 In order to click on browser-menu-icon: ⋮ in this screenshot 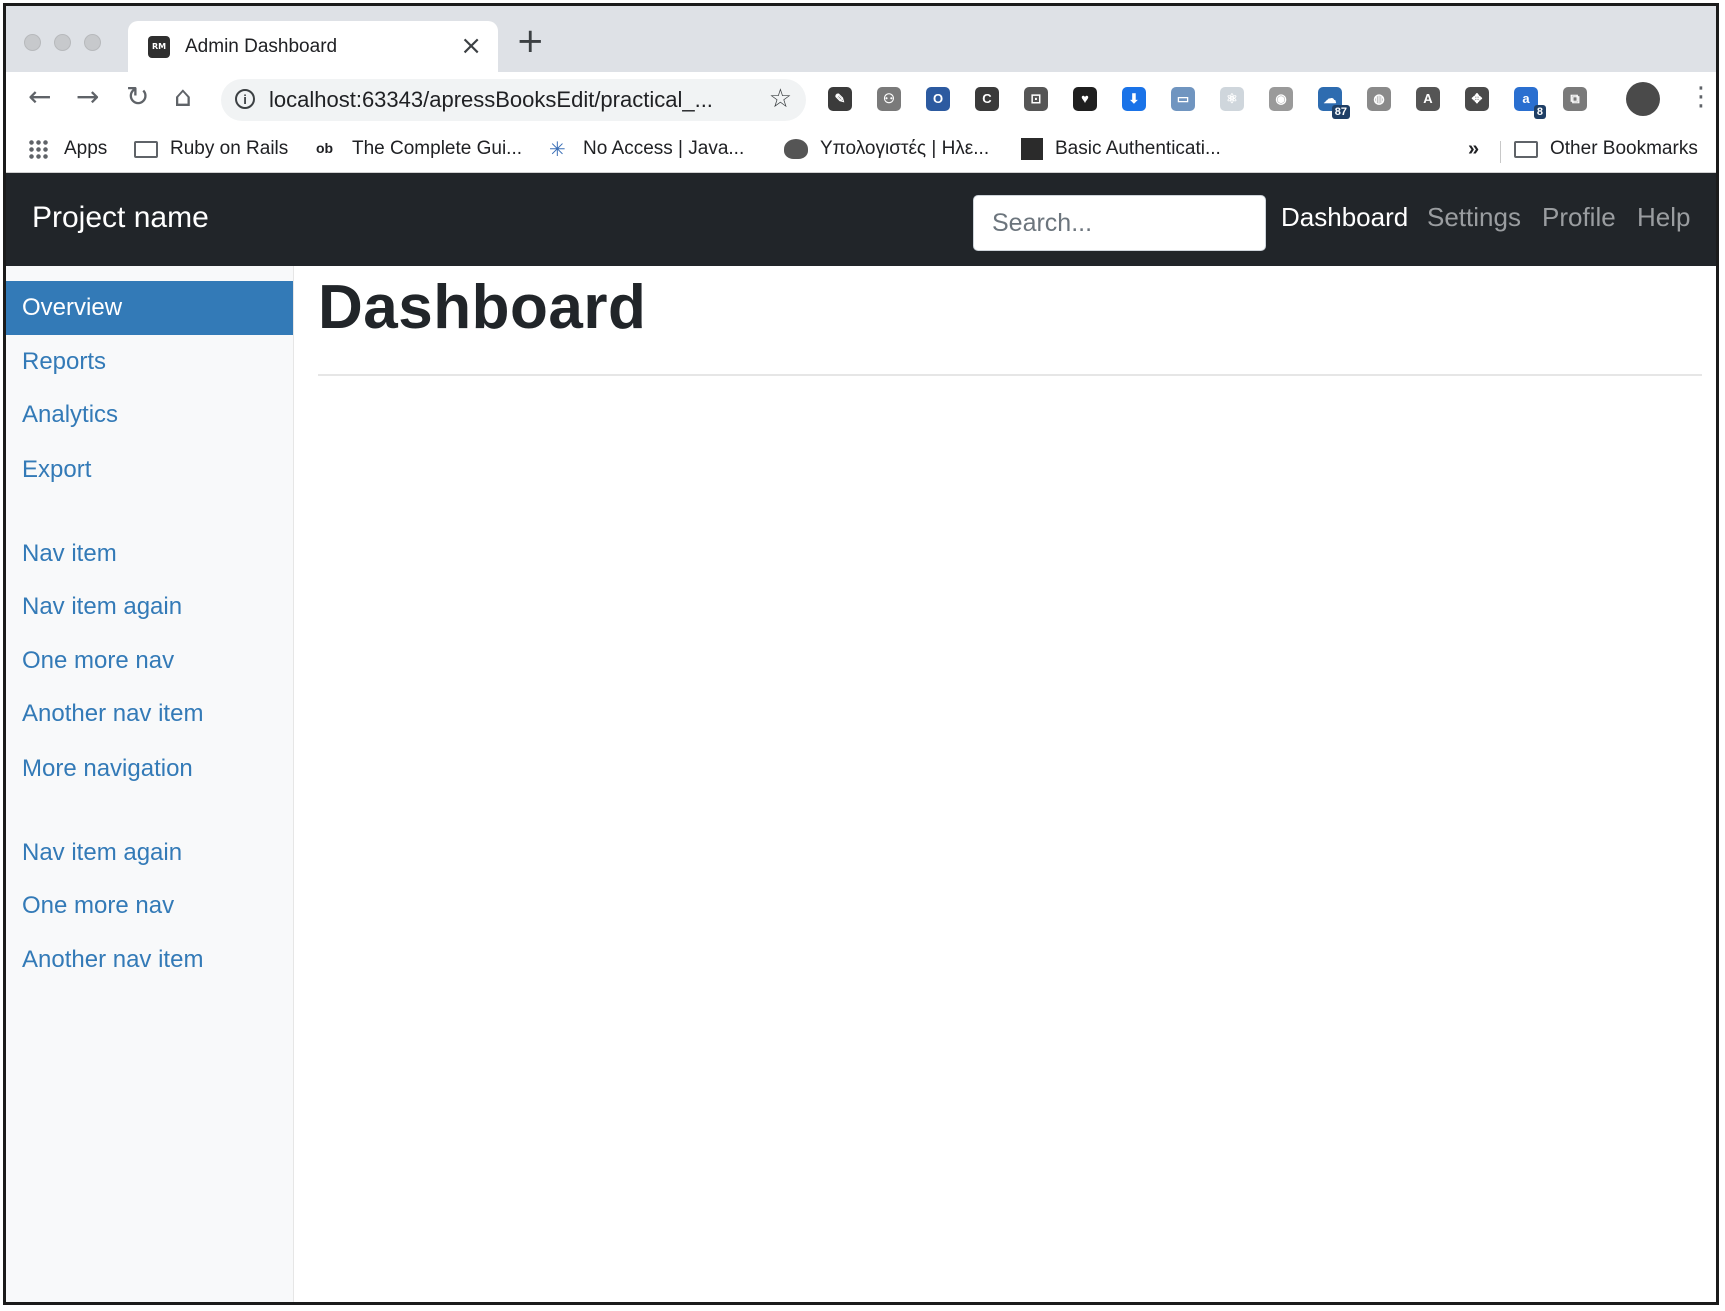, I will do `click(1701, 97)`.